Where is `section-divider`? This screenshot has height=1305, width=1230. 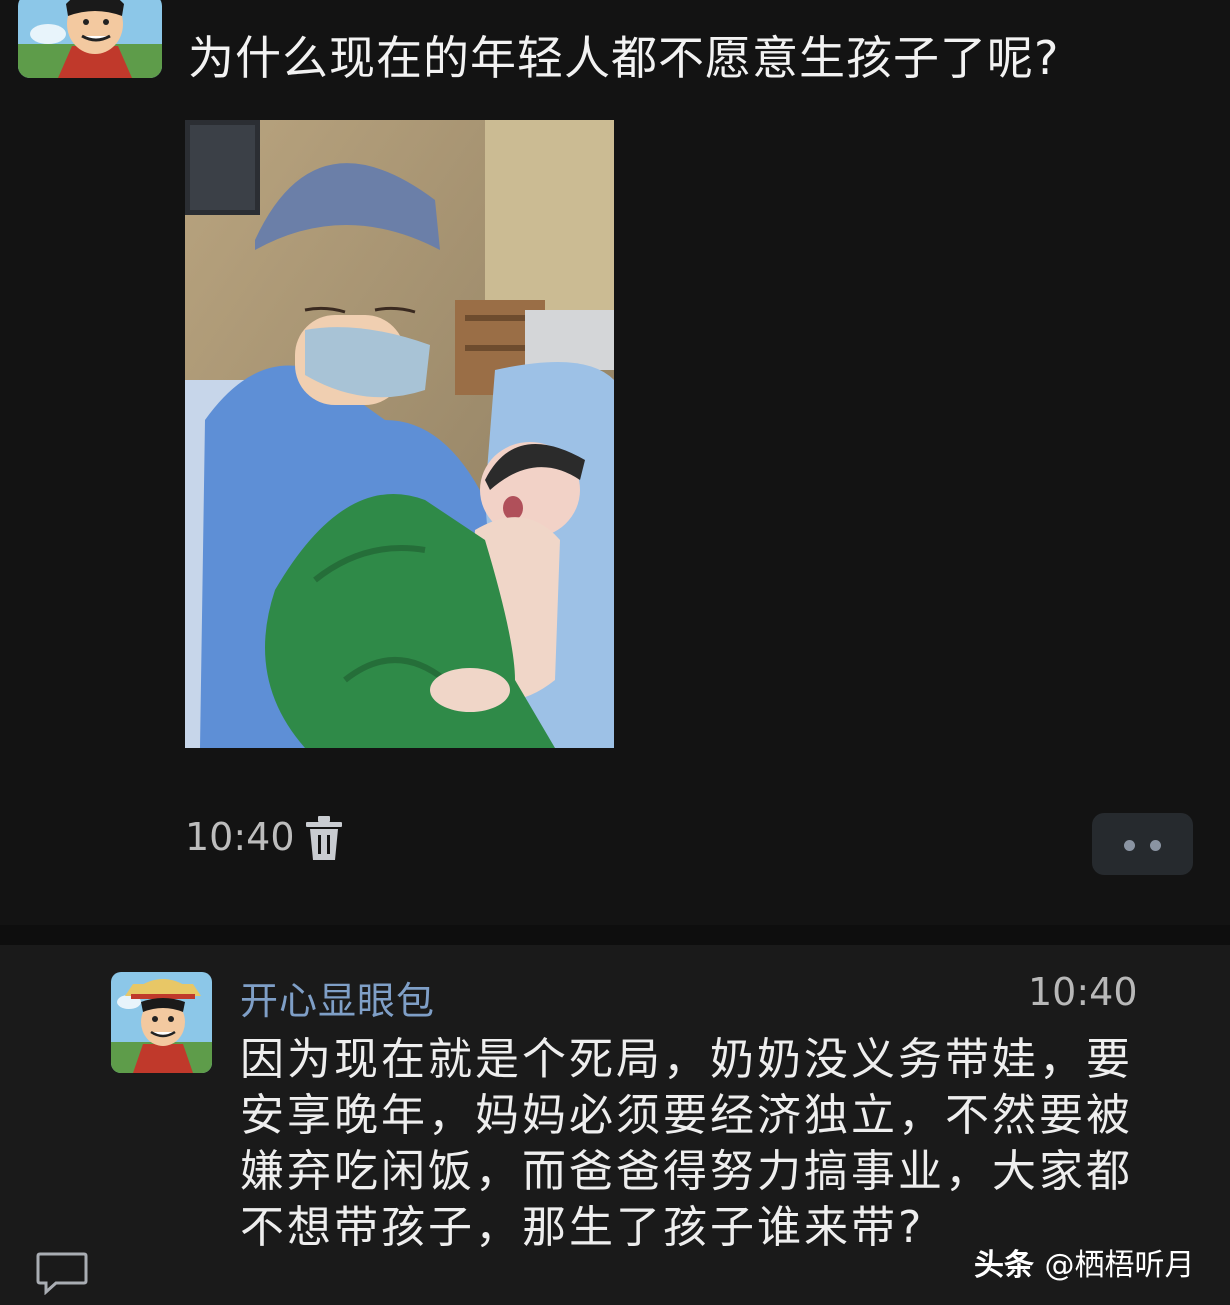 section-divider is located at coordinates (615, 935).